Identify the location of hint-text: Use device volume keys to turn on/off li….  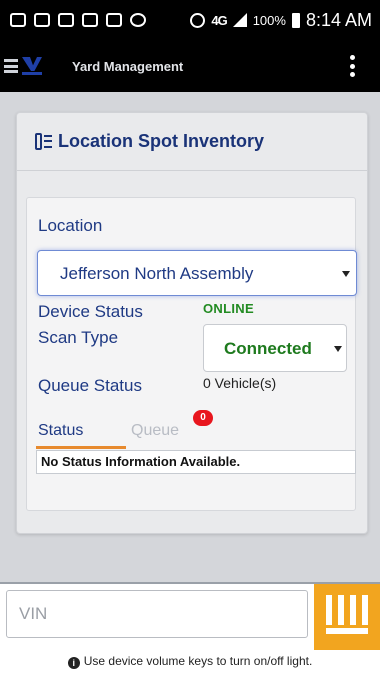
(198, 661).